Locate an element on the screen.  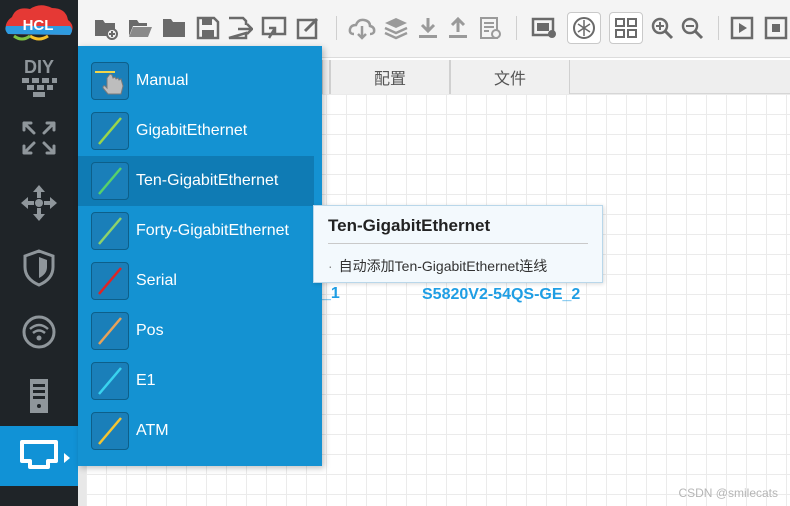
menu-item-label: Manual is located at coordinates (162, 80).